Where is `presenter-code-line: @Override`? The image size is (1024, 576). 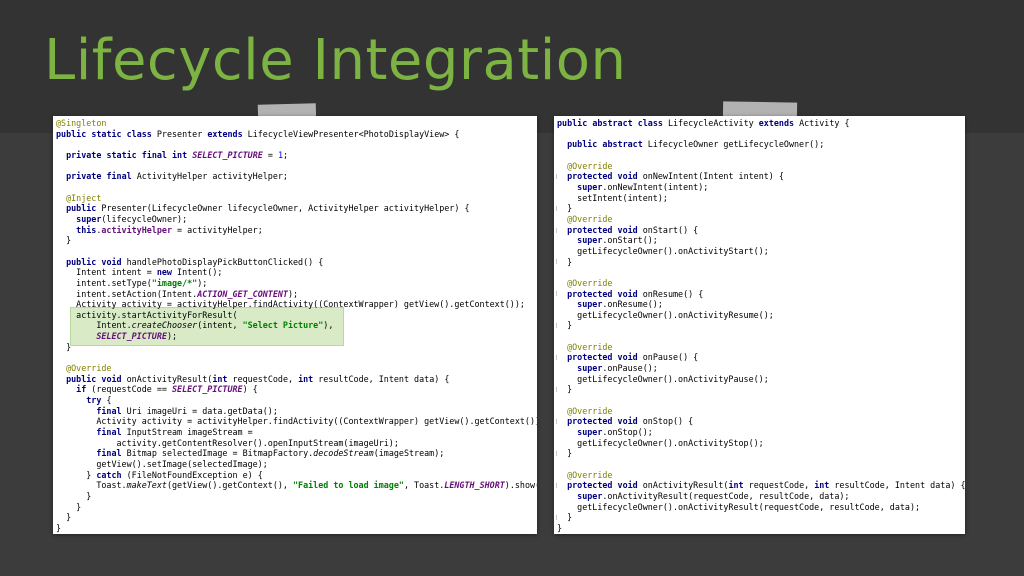 presenter-code-line: @Override is located at coordinates (89, 368).